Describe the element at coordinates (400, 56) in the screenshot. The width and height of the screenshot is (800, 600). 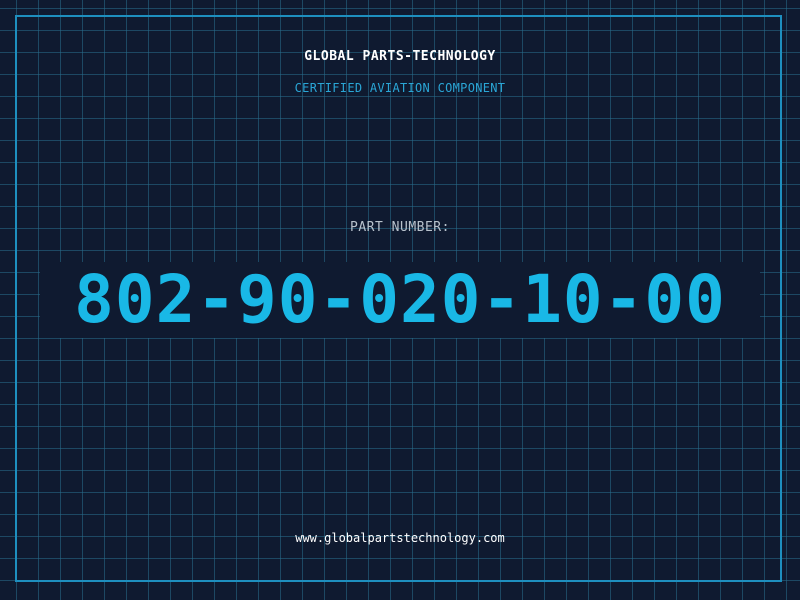
I see `company-name: GLOBAL PARTS-TECHNOLOGY` at that location.